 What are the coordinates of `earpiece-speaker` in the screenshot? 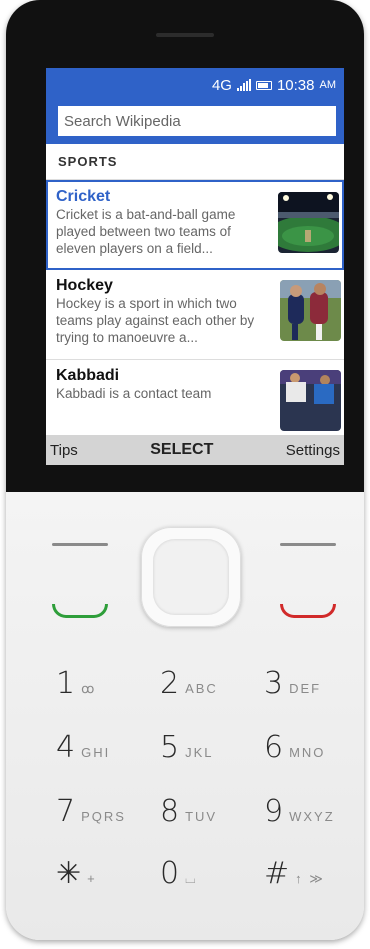 It's located at (185, 35).